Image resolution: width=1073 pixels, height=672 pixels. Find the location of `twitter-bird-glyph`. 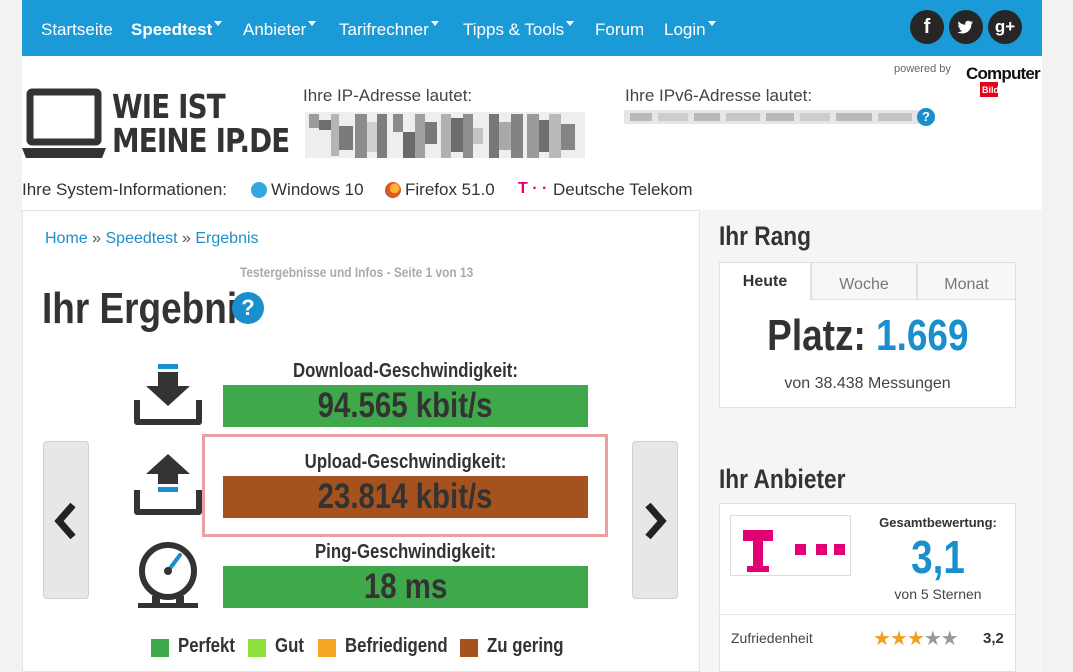

twitter-bird-glyph is located at coordinates (965, 27).